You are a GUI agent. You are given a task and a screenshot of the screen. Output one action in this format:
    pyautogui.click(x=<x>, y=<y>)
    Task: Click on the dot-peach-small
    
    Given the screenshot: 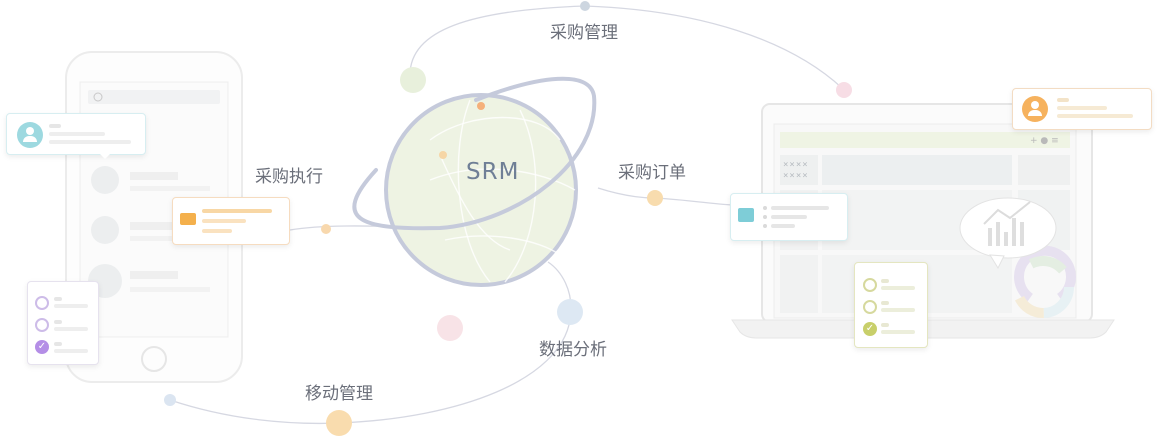 What is the action you would take?
    pyautogui.click(x=443, y=155)
    